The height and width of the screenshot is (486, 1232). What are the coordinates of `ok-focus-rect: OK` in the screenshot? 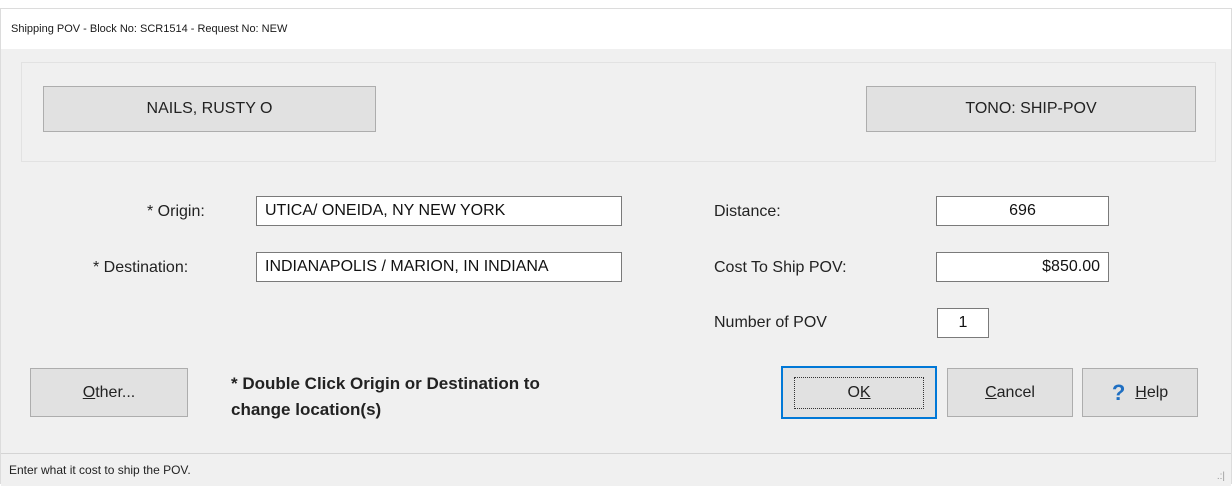 It's located at (859, 392).